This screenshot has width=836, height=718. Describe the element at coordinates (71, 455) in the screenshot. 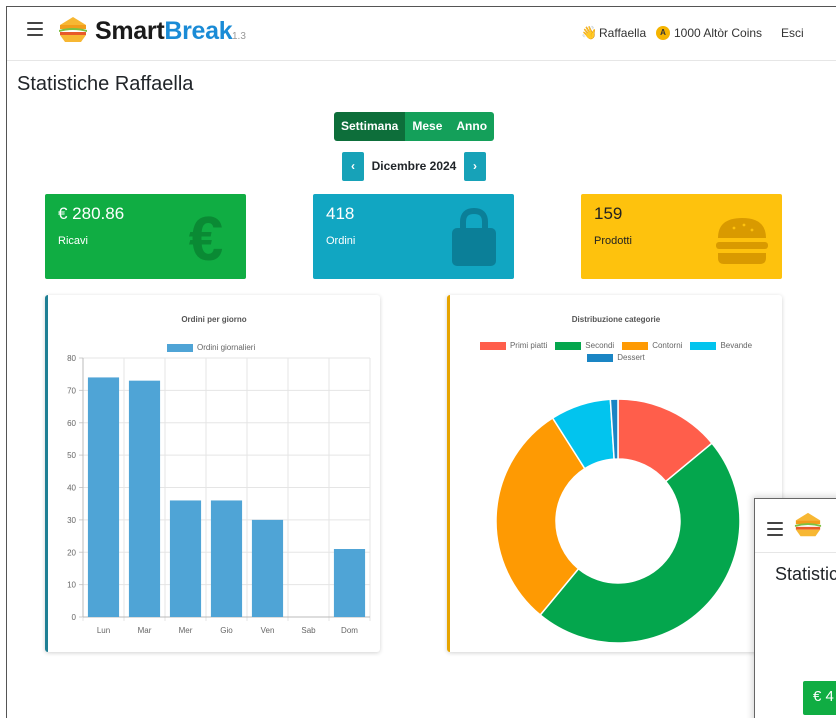

I see `y-tick-label: 50` at that location.